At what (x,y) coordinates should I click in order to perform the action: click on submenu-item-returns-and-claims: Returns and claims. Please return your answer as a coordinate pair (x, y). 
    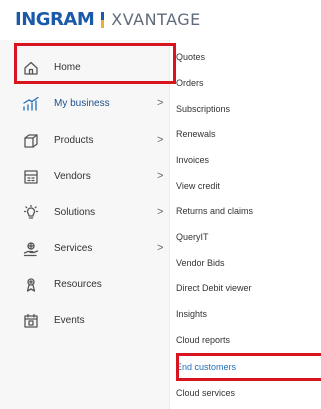
    Looking at the image, I should click on (246, 211).